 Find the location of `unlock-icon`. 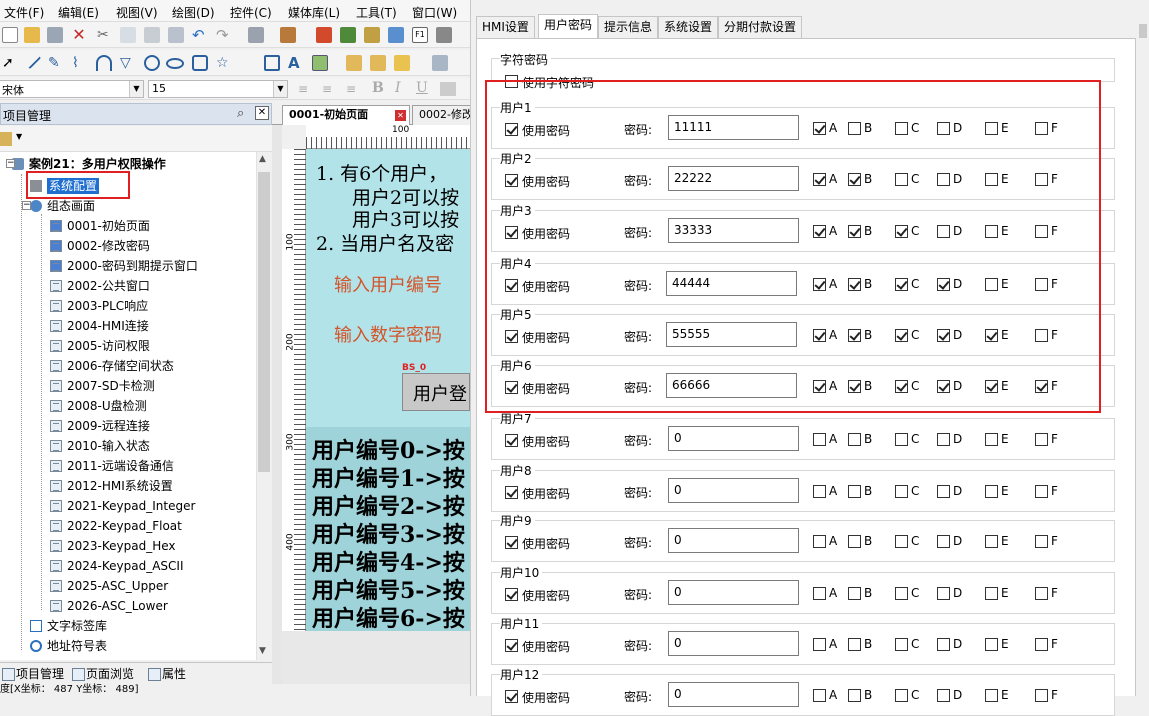

unlock-icon is located at coordinates (378, 63).